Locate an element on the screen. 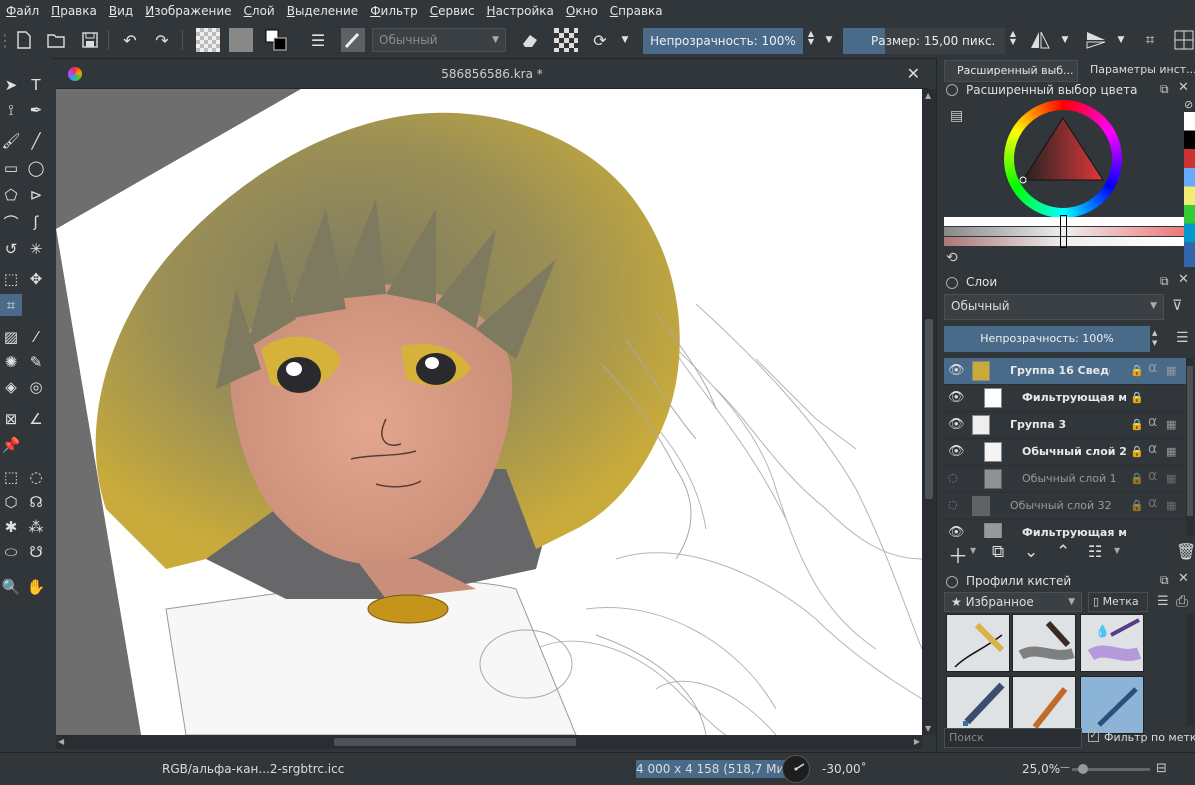 The width and height of the screenshot is (1195, 785). layer-row: 👁 Обычный слой 2 🔒 α ▦ is located at coordinates (1066, 452).